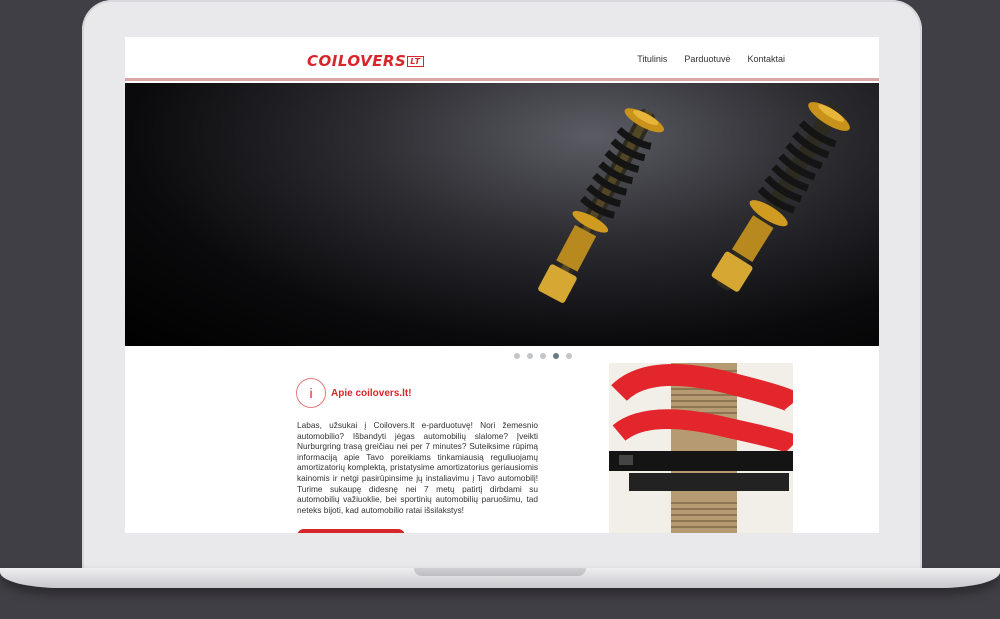 The height and width of the screenshot is (619, 1000). What do you see at coordinates (502, 79) in the screenshot?
I see `header-divider` at bounding box center [502, 79].